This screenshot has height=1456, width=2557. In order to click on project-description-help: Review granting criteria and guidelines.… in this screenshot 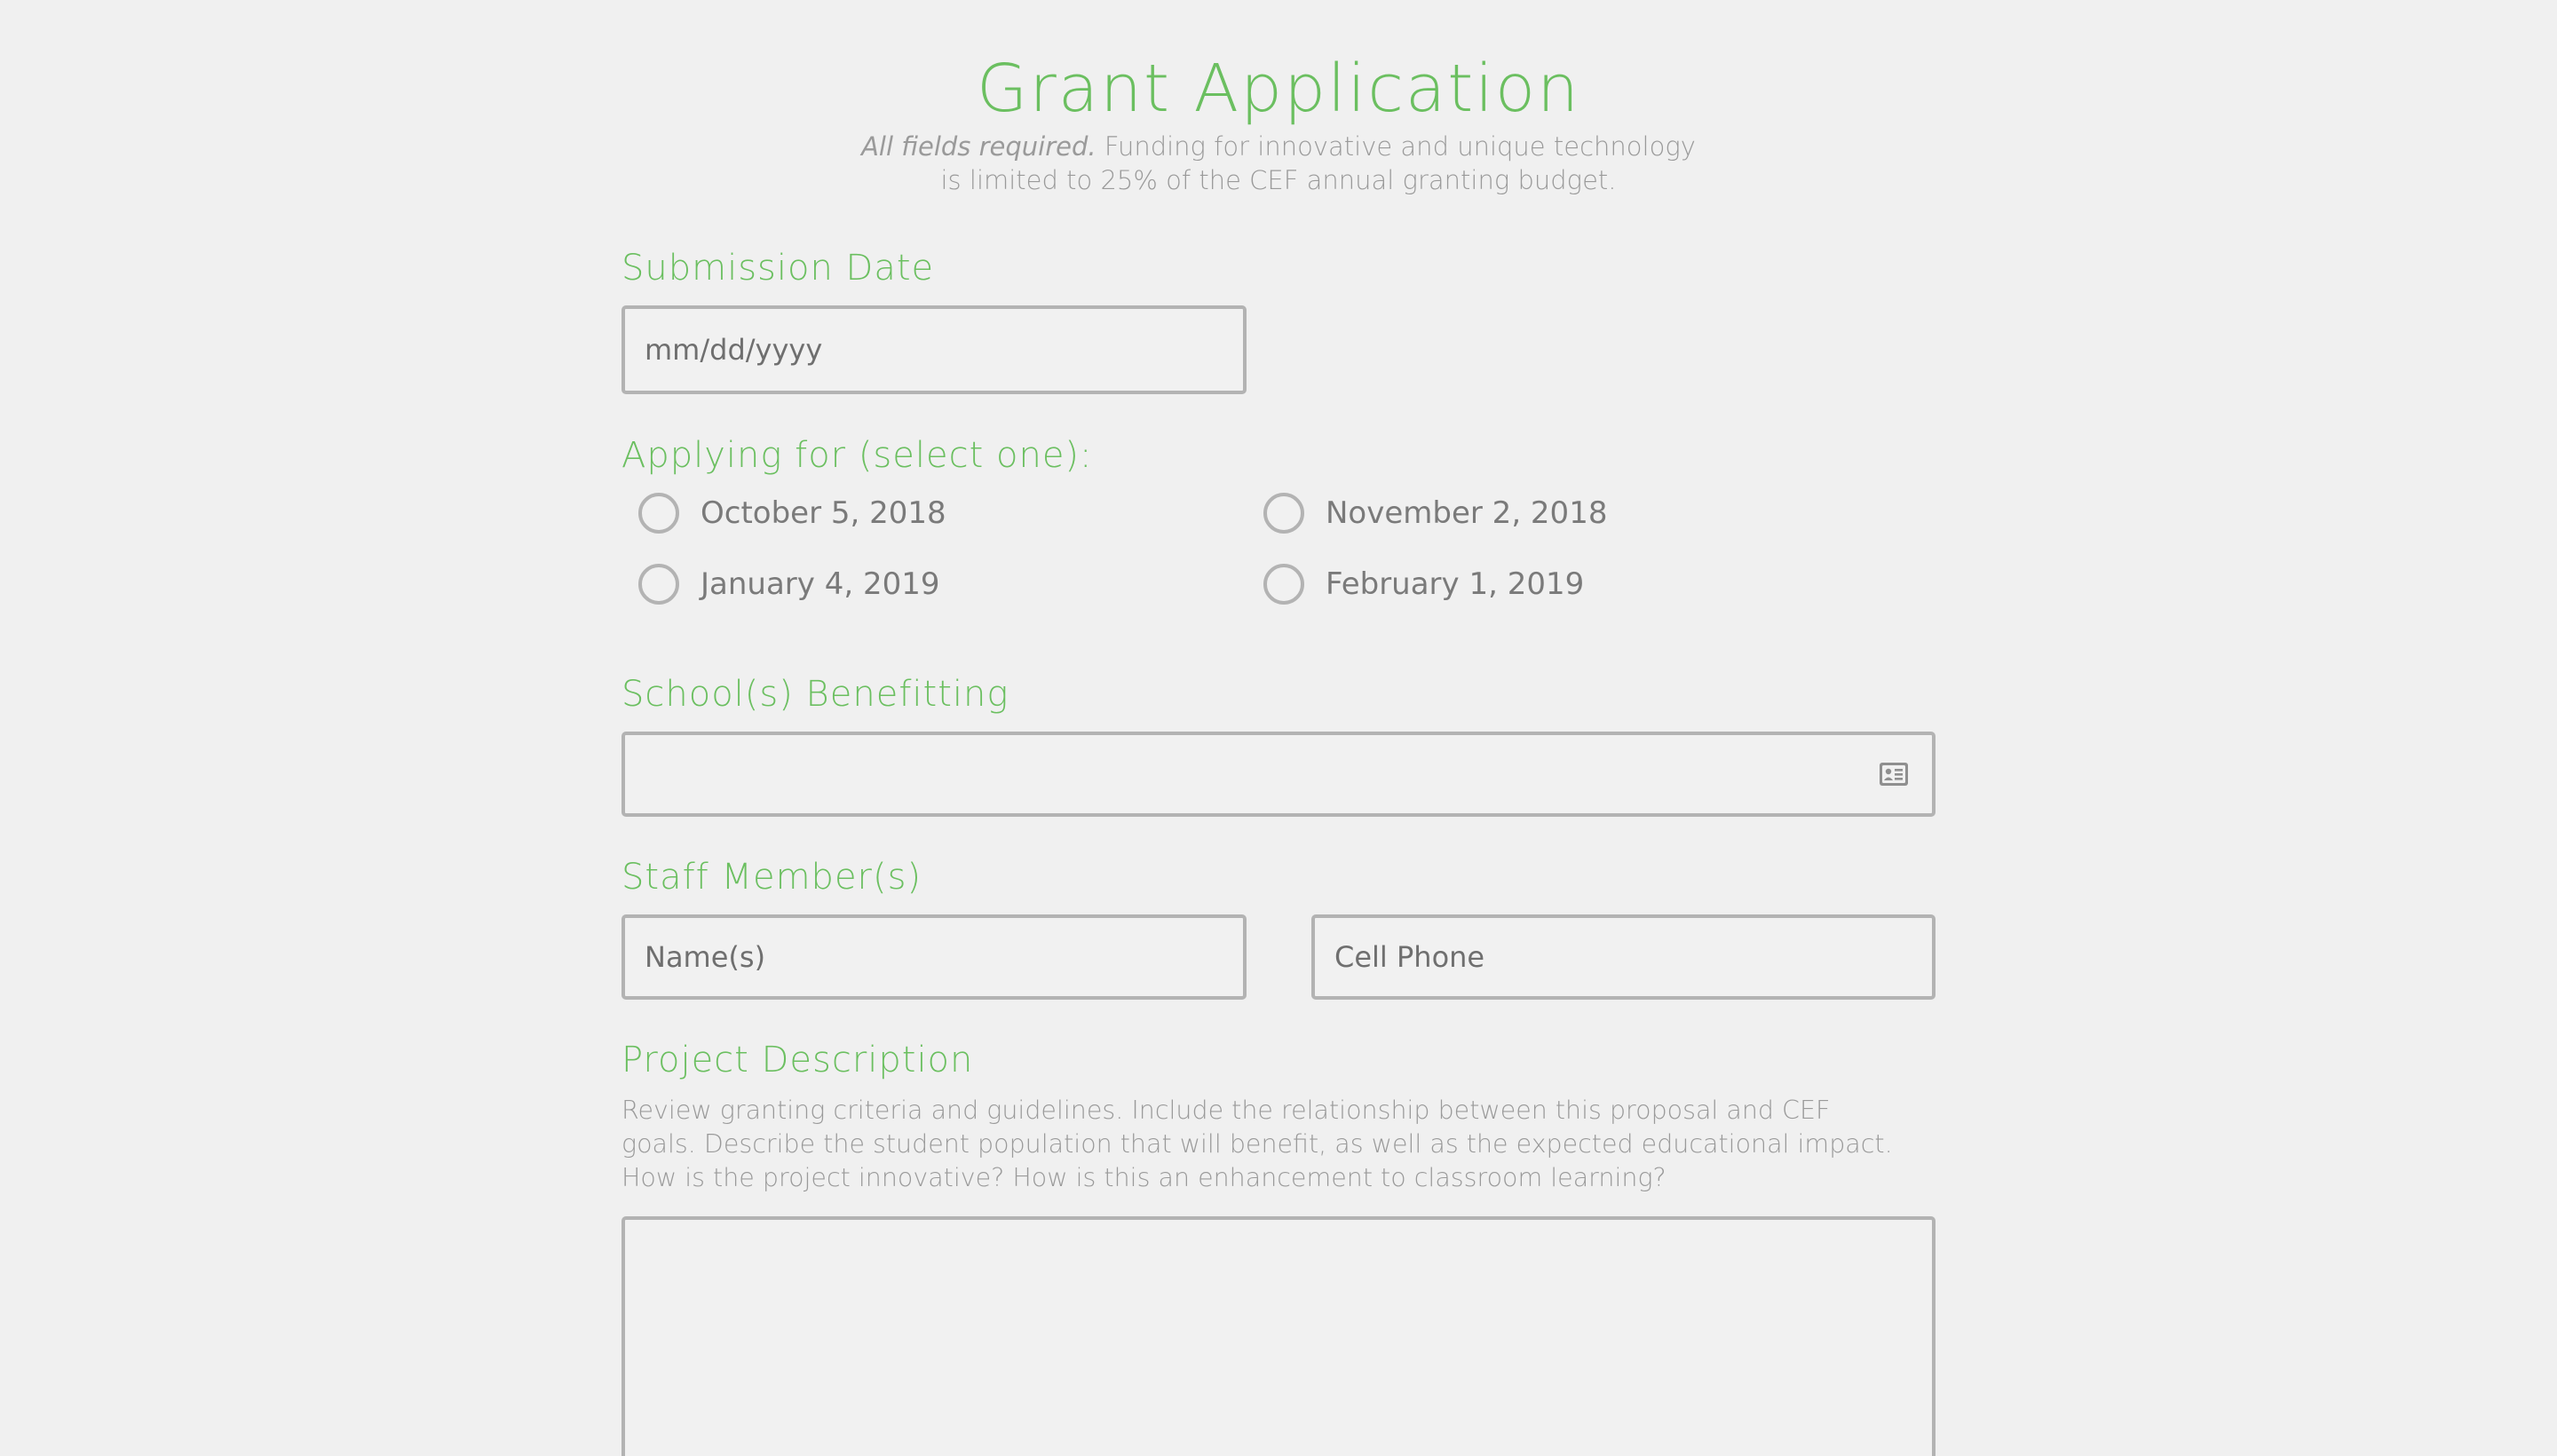, I will do `click(1278, 1144)`.